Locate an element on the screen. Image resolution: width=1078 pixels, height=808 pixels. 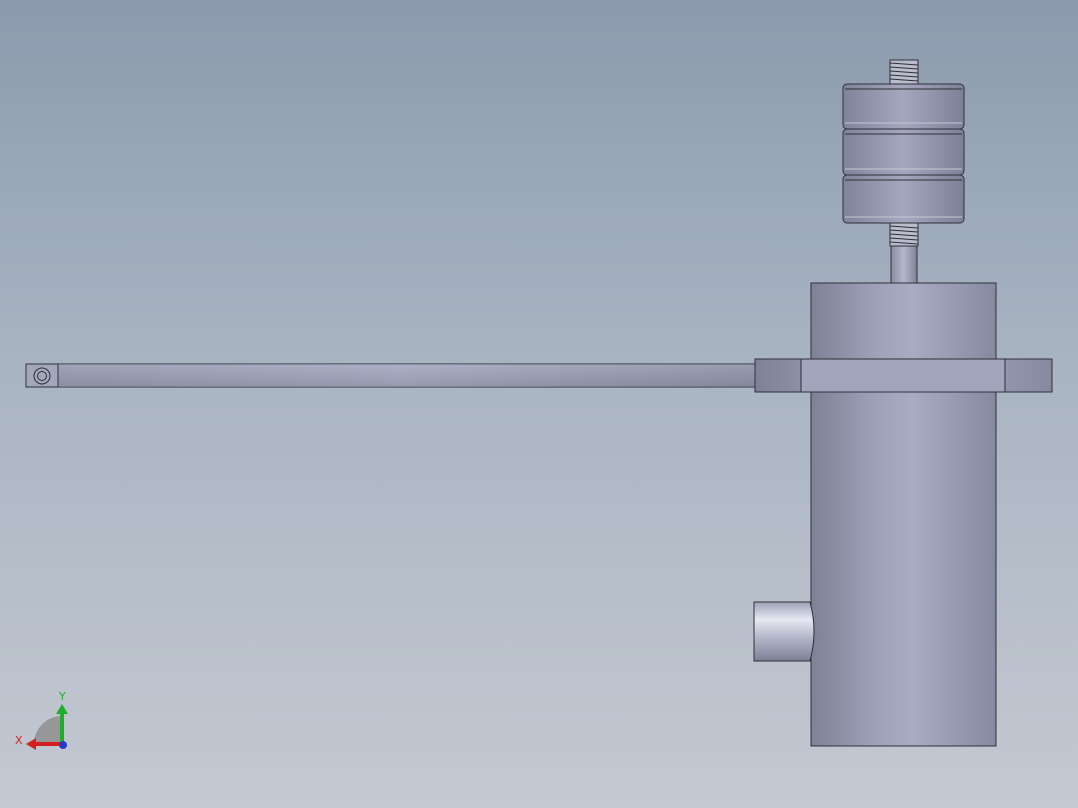
coordinate-triad: Y X is located at coordinates (41, 720).